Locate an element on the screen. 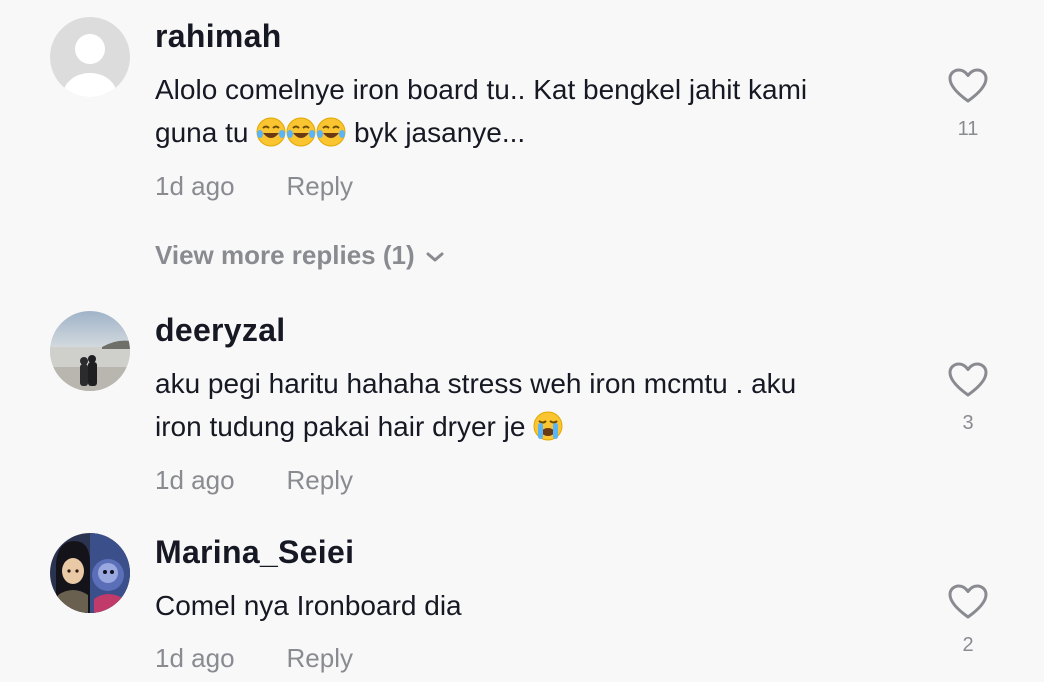 The height and width of the screenshot is (682, 1044). beach-photo-avatar-icon is located at coordinates (90, 351).